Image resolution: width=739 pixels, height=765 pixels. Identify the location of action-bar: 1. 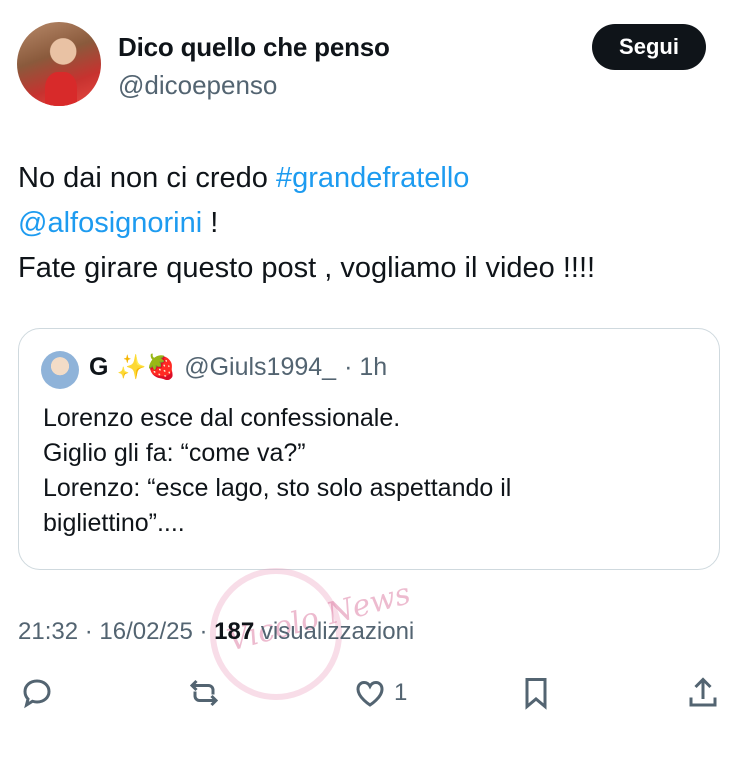
(369, 700).